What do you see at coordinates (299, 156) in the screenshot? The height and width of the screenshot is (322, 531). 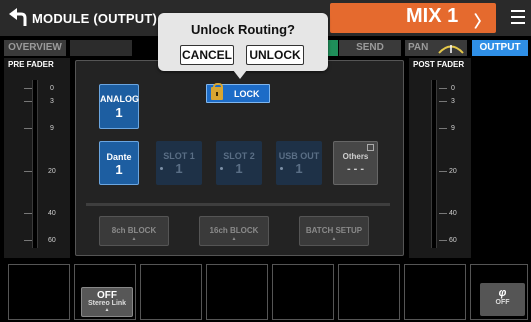 I see `usb-out-label: USB OUT` at bounding box center [299, 156].